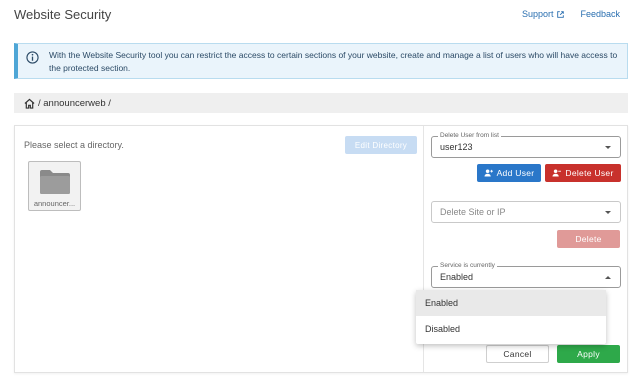  I want to click on remove-user-icon, so click(557, 173).